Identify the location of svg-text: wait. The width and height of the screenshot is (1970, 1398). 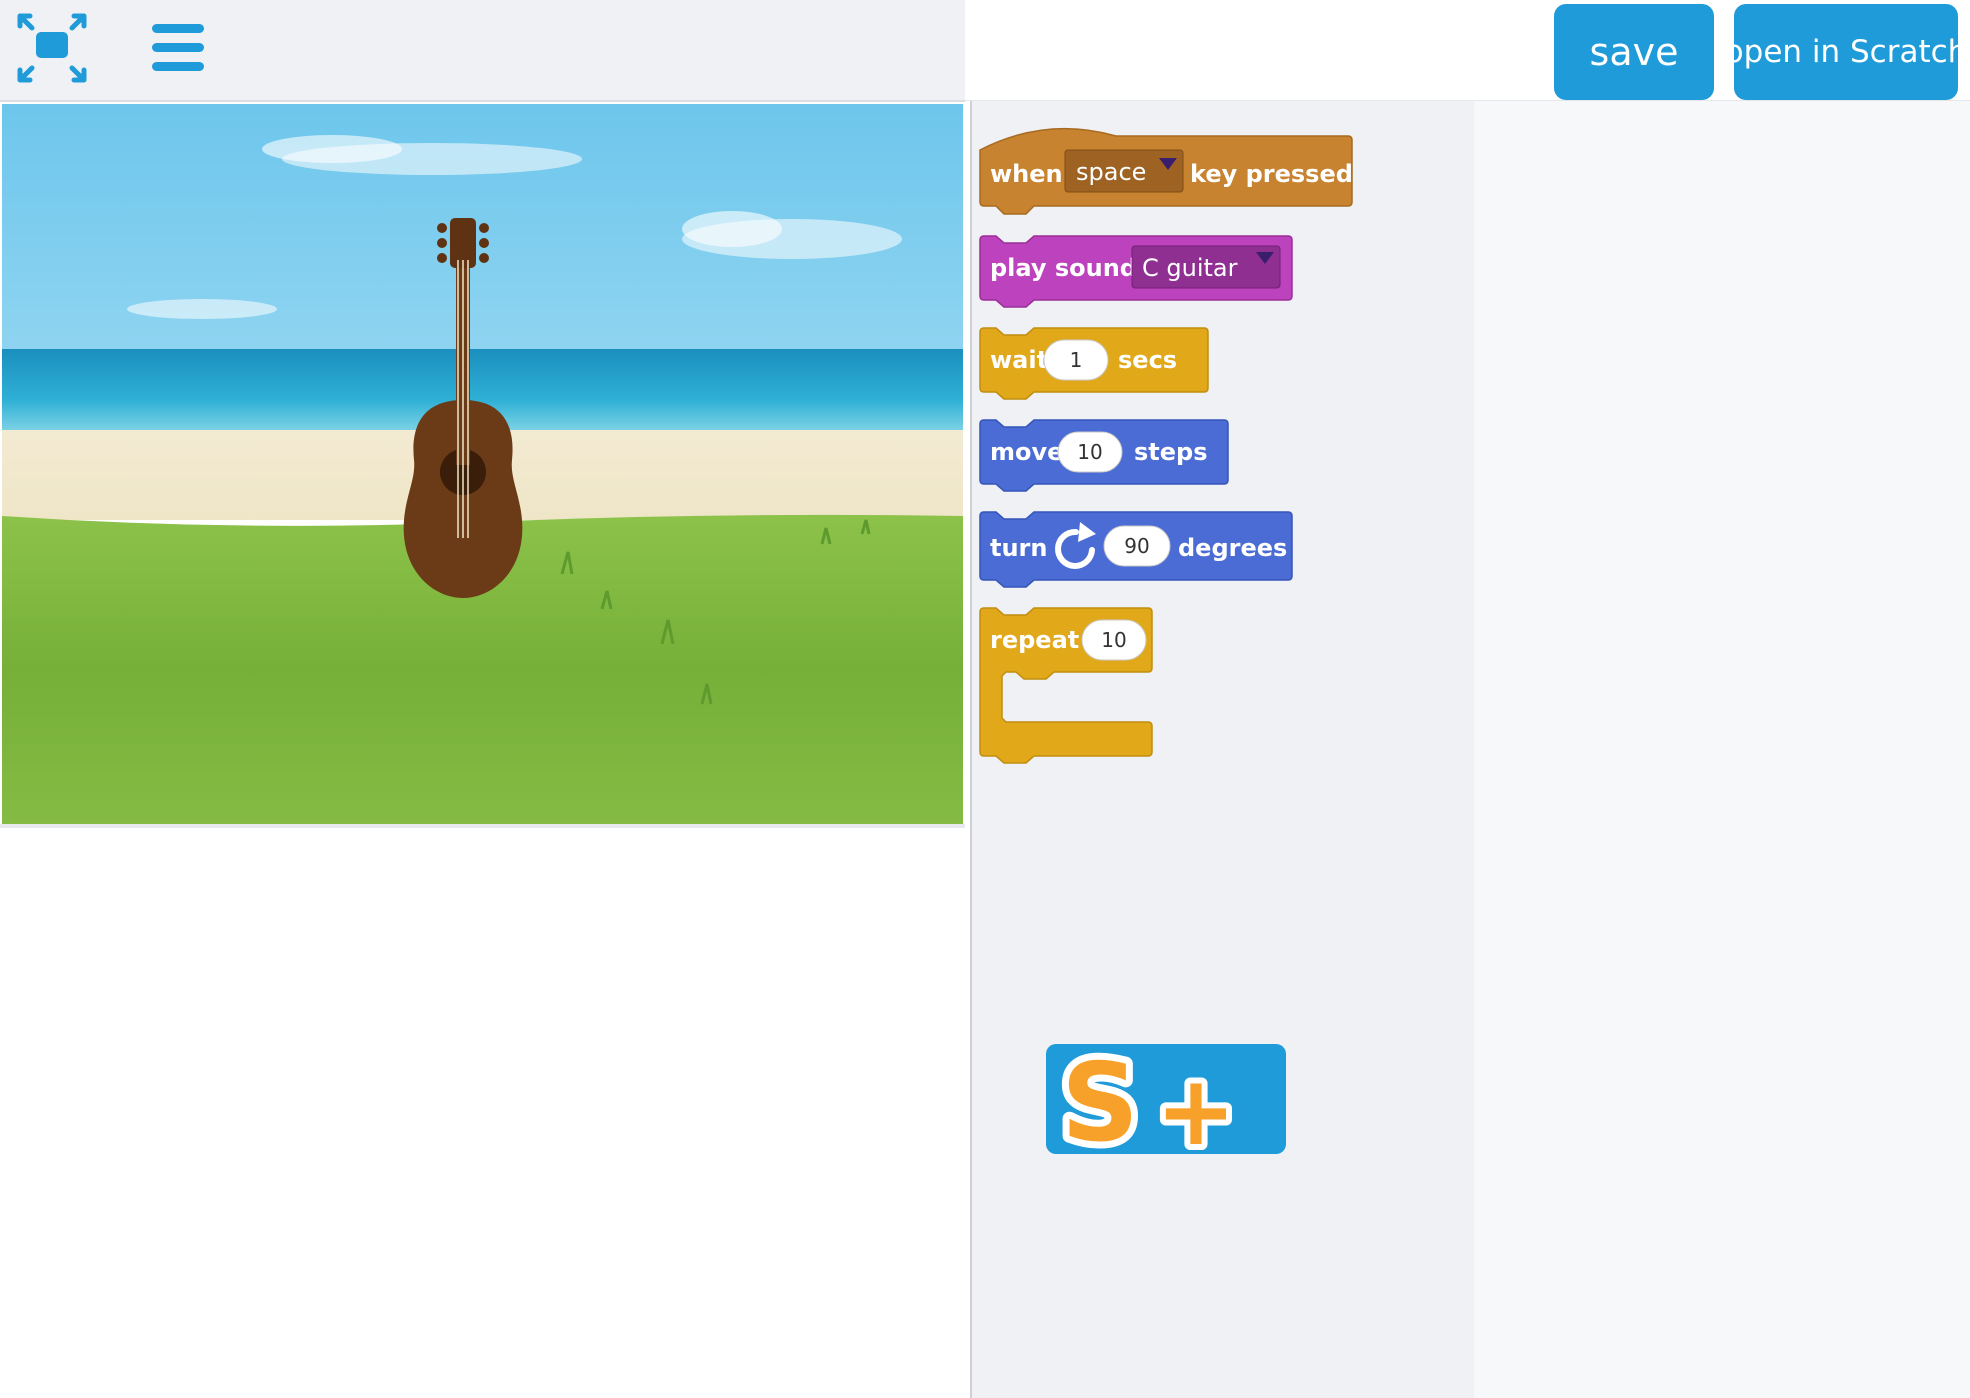
(1019, 360).